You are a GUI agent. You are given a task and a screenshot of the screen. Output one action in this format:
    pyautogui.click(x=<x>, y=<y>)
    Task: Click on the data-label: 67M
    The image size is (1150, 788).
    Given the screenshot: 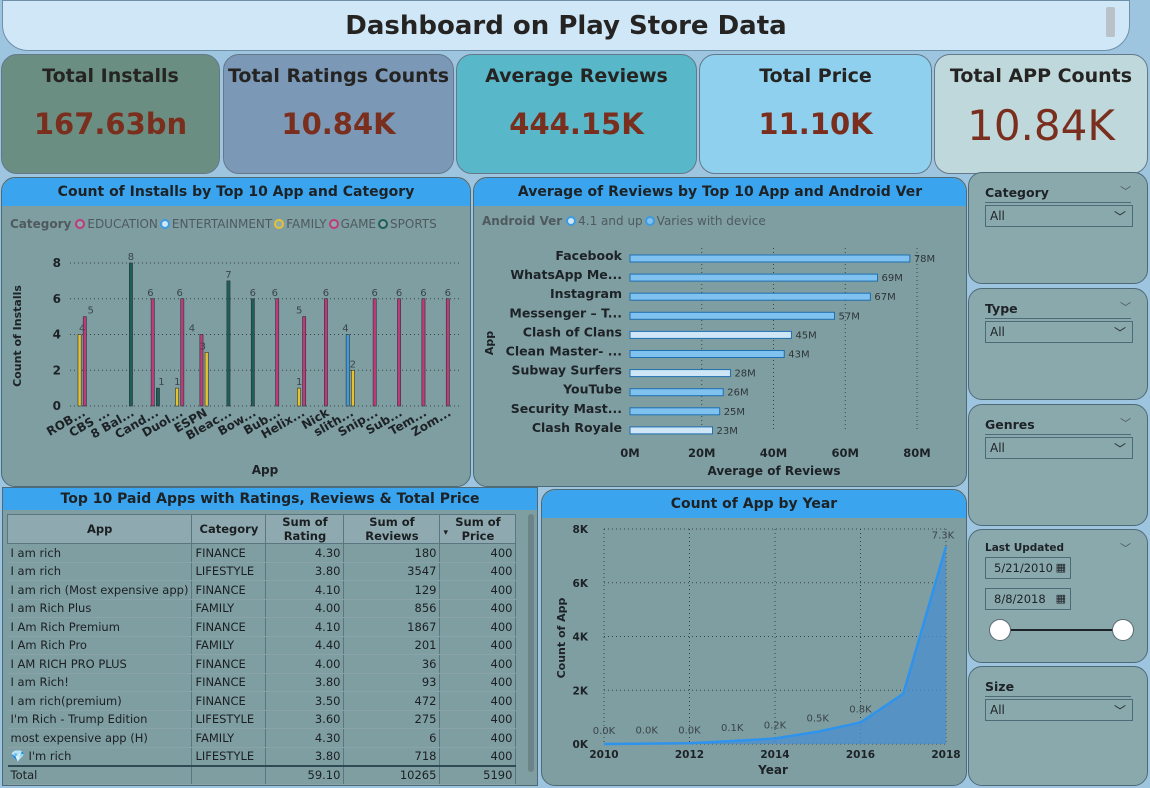 What is the action you would take?
    pyautogui.click(x=884, y=297)
    